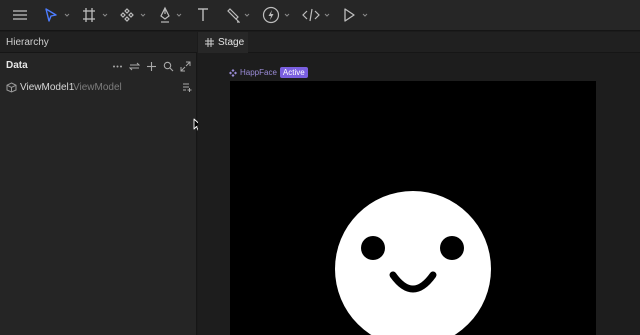 The width and height of the screenshot is (640, 335). What do you see at coordinates (452, 248) in the screenshot?
I see `right-eye` at bounding box center [452, 248].